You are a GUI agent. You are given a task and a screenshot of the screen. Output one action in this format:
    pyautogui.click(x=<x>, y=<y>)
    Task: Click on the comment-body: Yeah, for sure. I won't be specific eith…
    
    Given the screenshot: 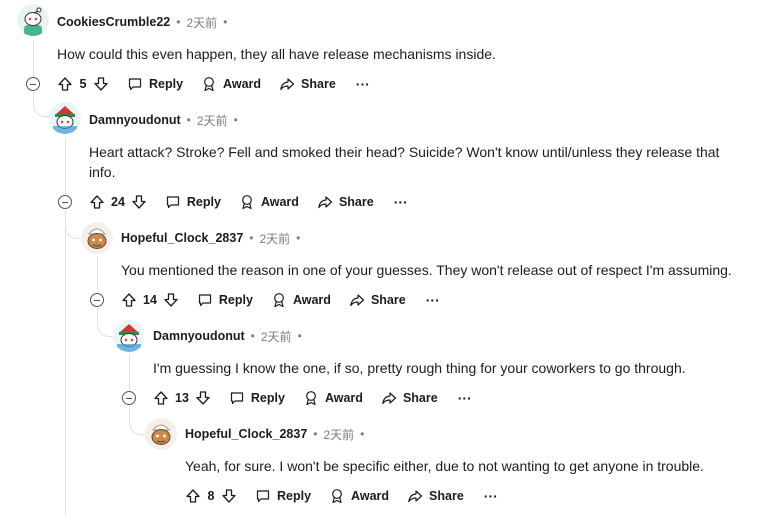 What is the action you would take?
    pyautogui.click(x=444, y=466)
    